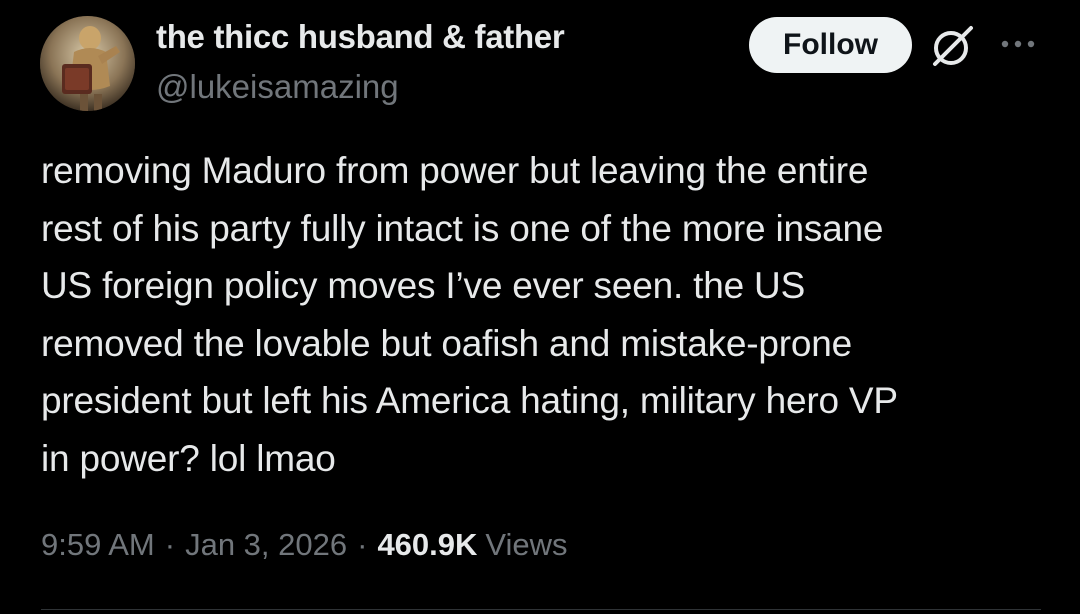 The image size is (1080, 614). Describe the element at coordinates (360, 37) in the screenshot. I see `author-display-name: the thicc husband & father` at that location.